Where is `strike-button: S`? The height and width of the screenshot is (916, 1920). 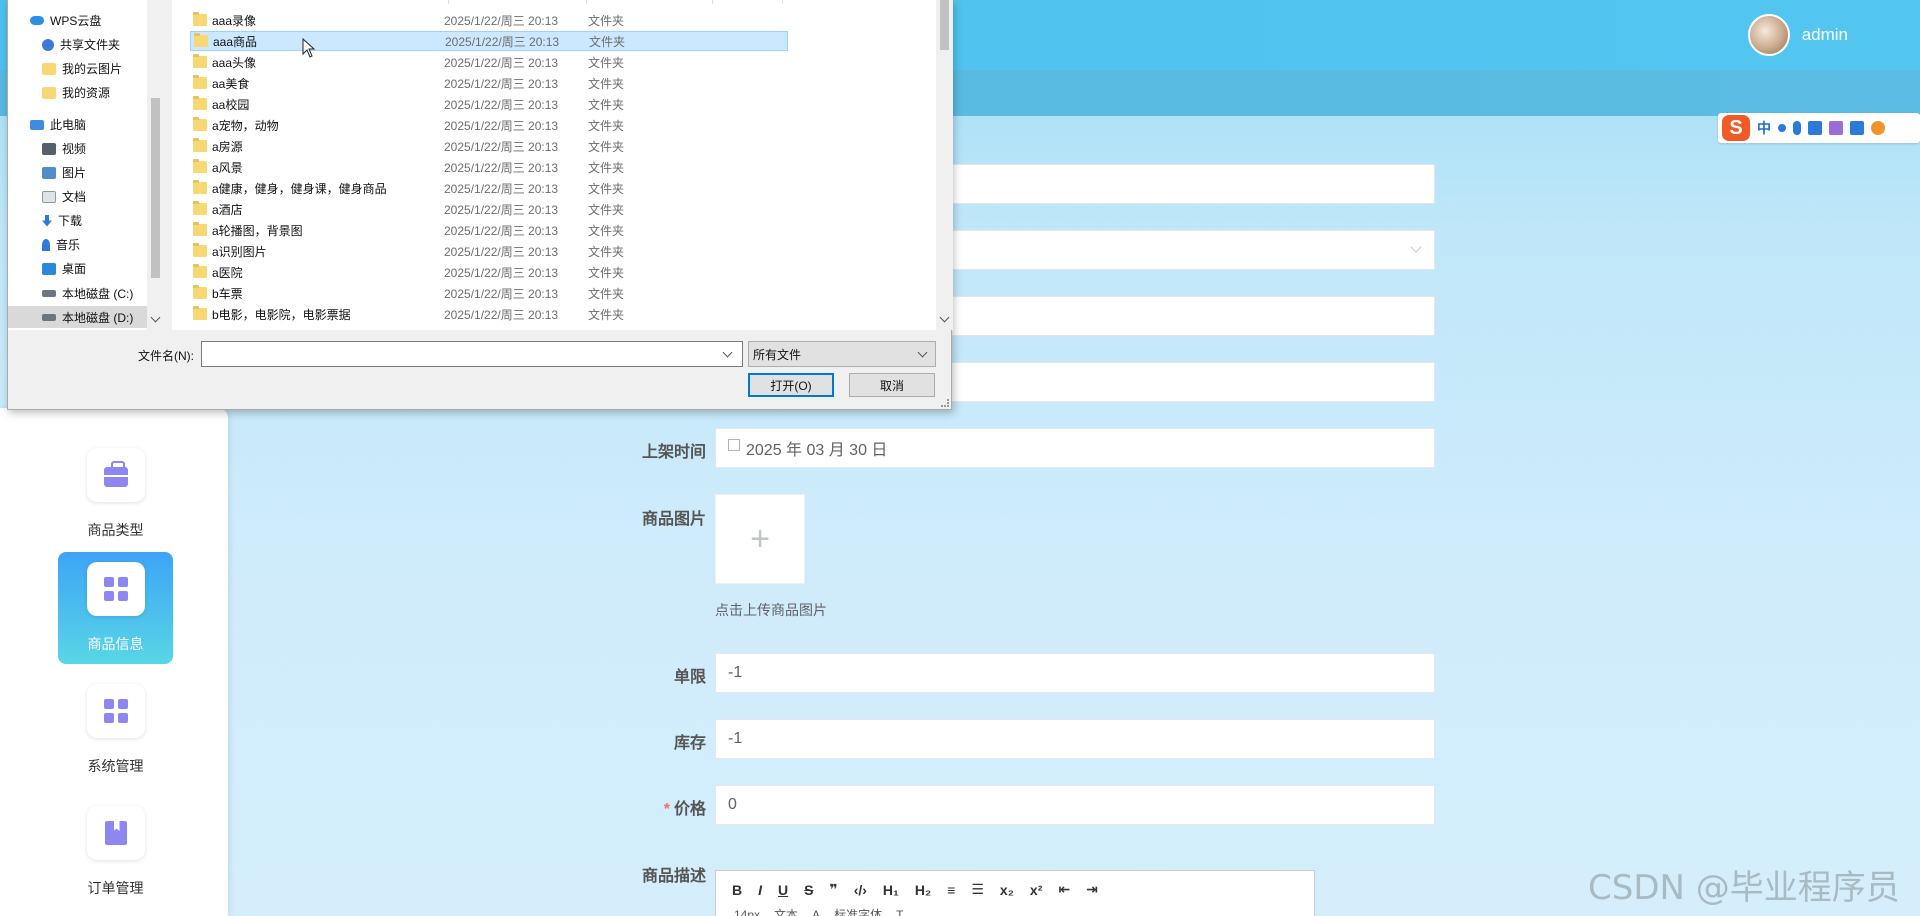
strike-button: S is located at coordinates (808, 890).